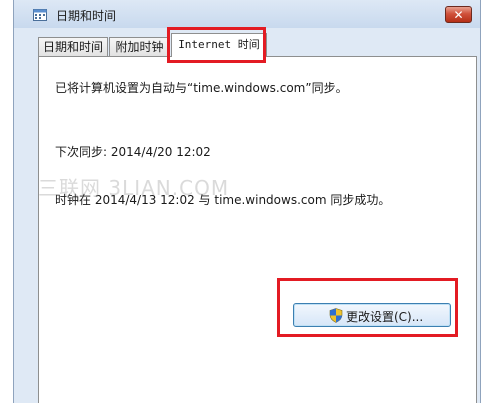  Describe the element at coordinates (134, 188) in the screenshot. I see `watermark: 三联网 3LIAN.COM` at that location.